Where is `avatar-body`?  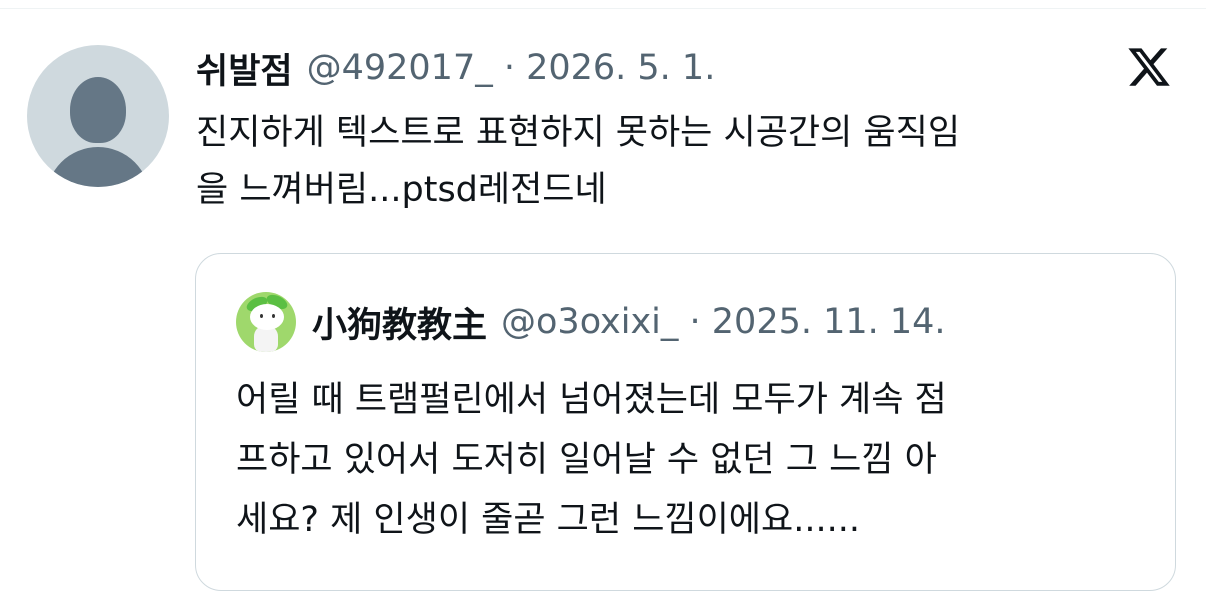 avatar-body is located at coordinates (98, 167).